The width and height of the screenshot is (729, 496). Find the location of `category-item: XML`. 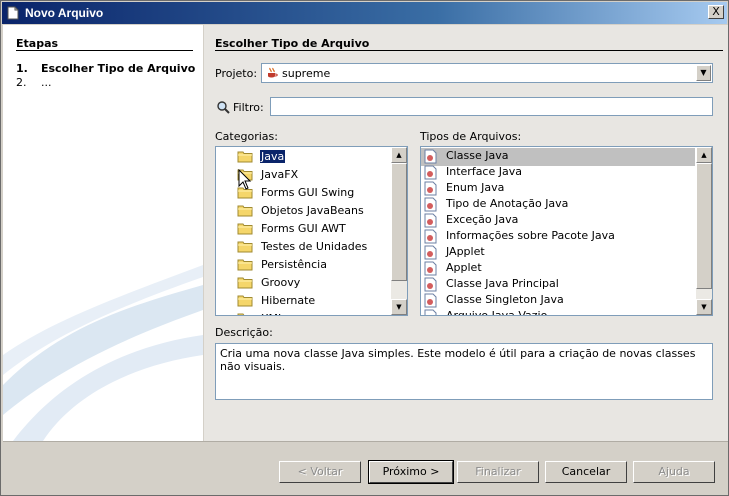

category-item: XML is located at coordinates (303, 312).